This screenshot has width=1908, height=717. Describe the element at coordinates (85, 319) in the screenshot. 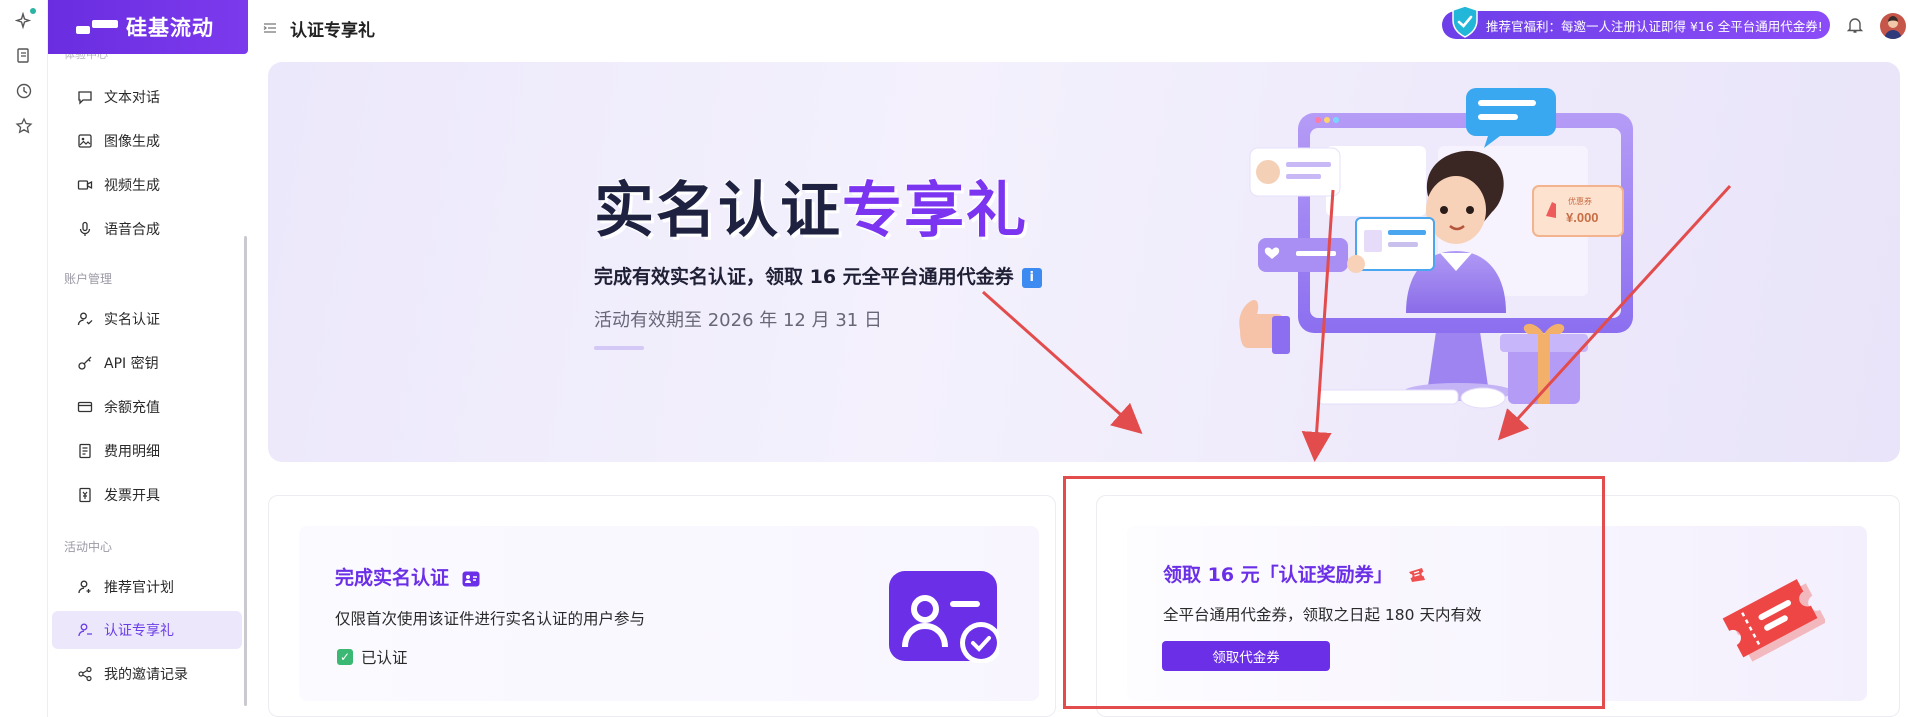

I see `user-check-icon` at that location.